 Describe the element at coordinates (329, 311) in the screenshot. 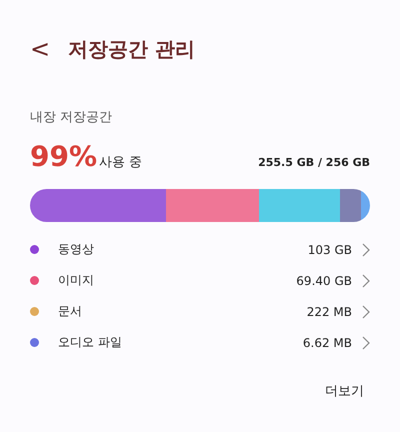

I see `category-size: 222 MB` at that location.